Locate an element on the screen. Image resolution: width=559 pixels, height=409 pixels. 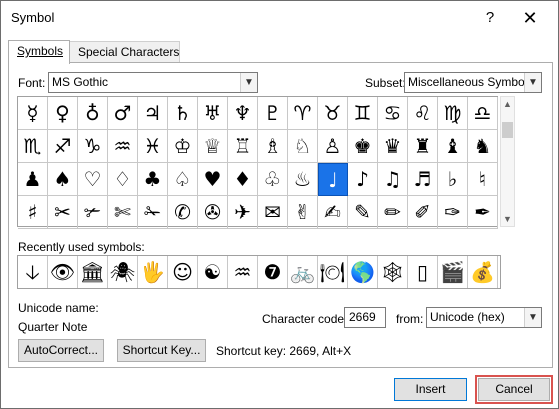
recent-symbols-label: Recently used symbols: is located at coordinates (81, 247).